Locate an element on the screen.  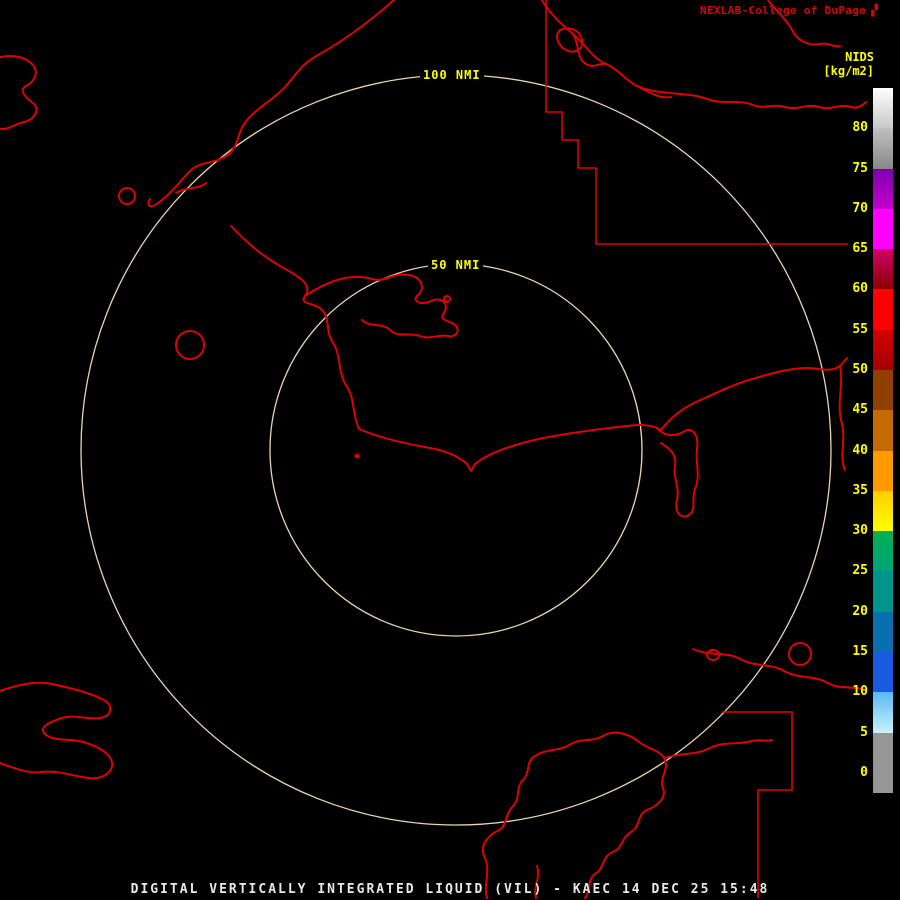
product-label: NIDS is located at coordinates (859, 57).